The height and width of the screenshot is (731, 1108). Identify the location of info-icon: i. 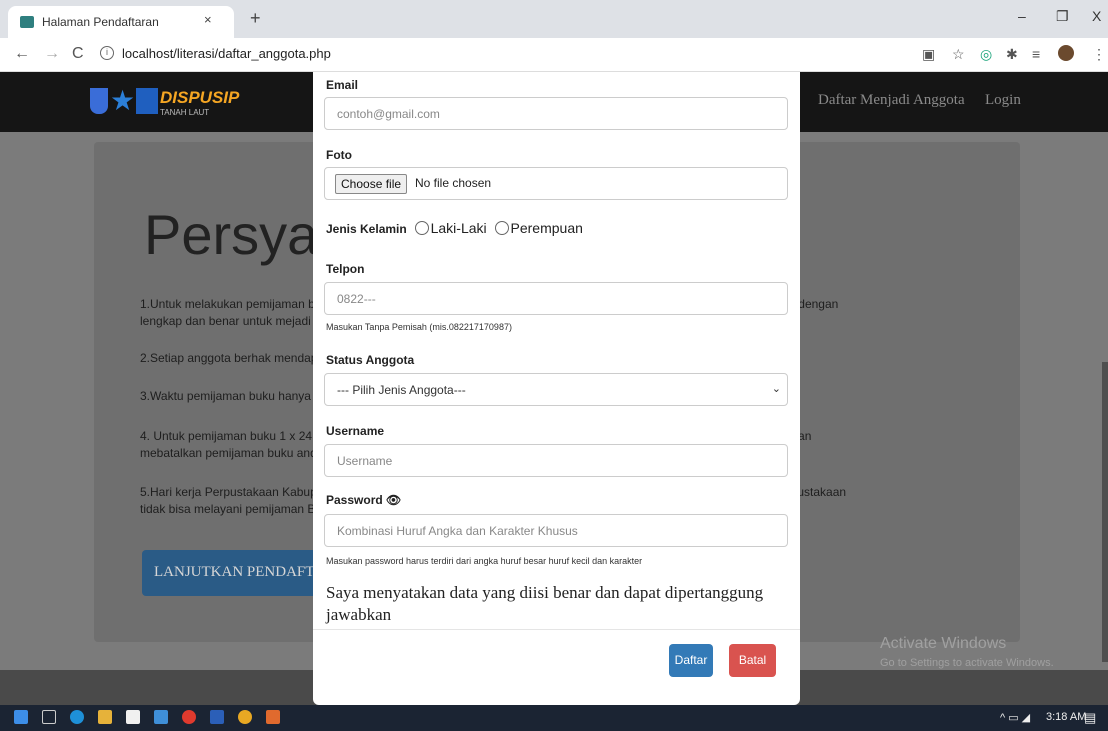
(107, 53).